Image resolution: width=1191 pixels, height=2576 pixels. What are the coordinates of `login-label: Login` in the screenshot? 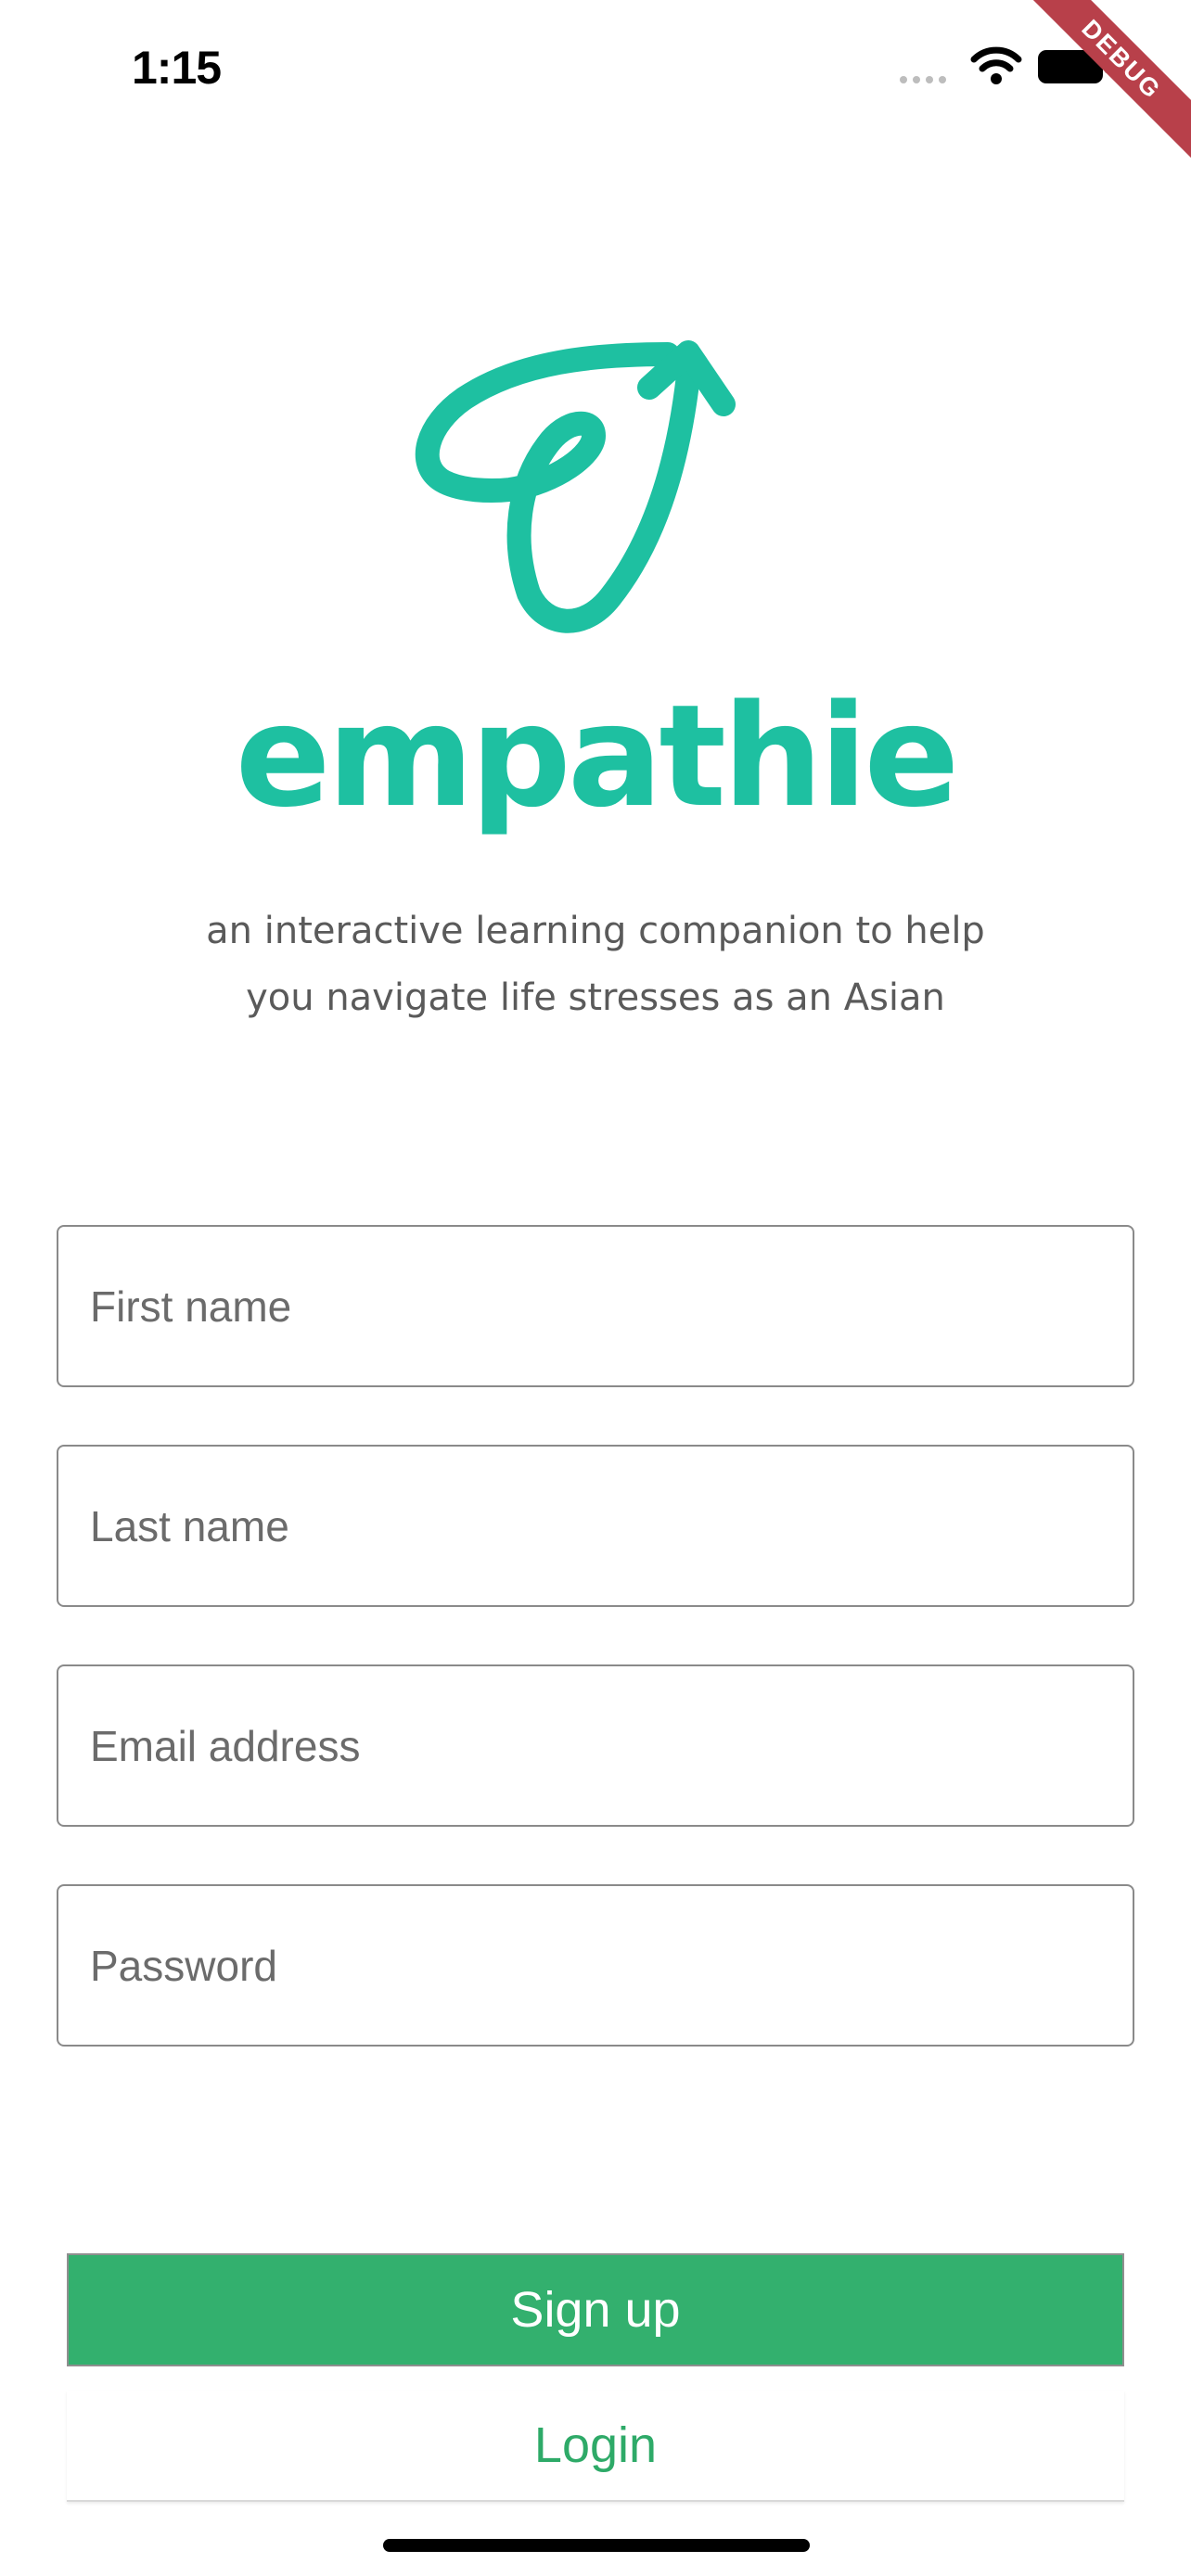 It's located at (595, 2445).